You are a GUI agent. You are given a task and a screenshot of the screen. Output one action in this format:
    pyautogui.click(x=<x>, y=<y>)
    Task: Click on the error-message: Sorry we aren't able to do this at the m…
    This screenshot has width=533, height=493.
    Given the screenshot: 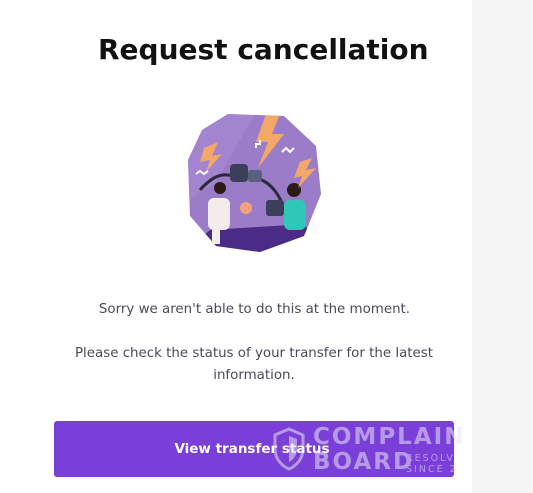 What is the action you would take?
    pyautogui.click(x=254, y=309)
    